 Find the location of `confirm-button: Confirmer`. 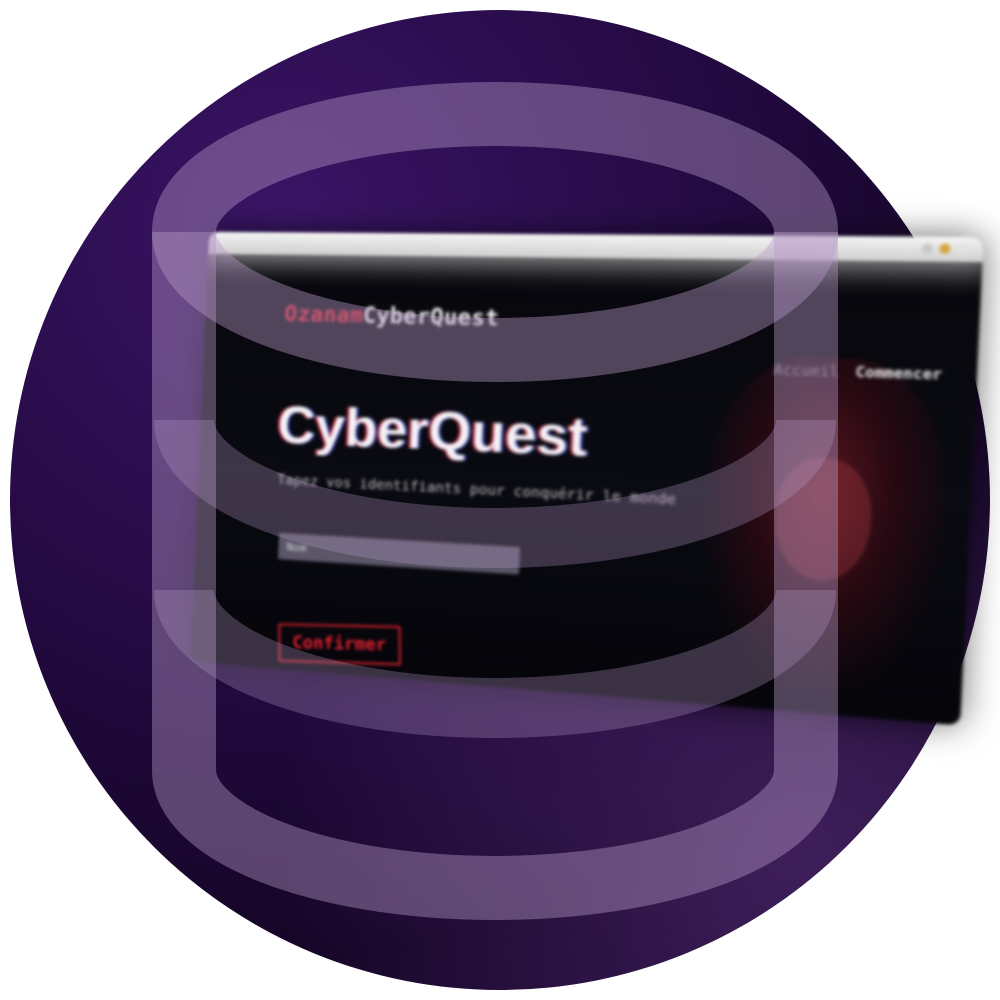

confirm-button: Confirmer is located at coordinates (340, 644).